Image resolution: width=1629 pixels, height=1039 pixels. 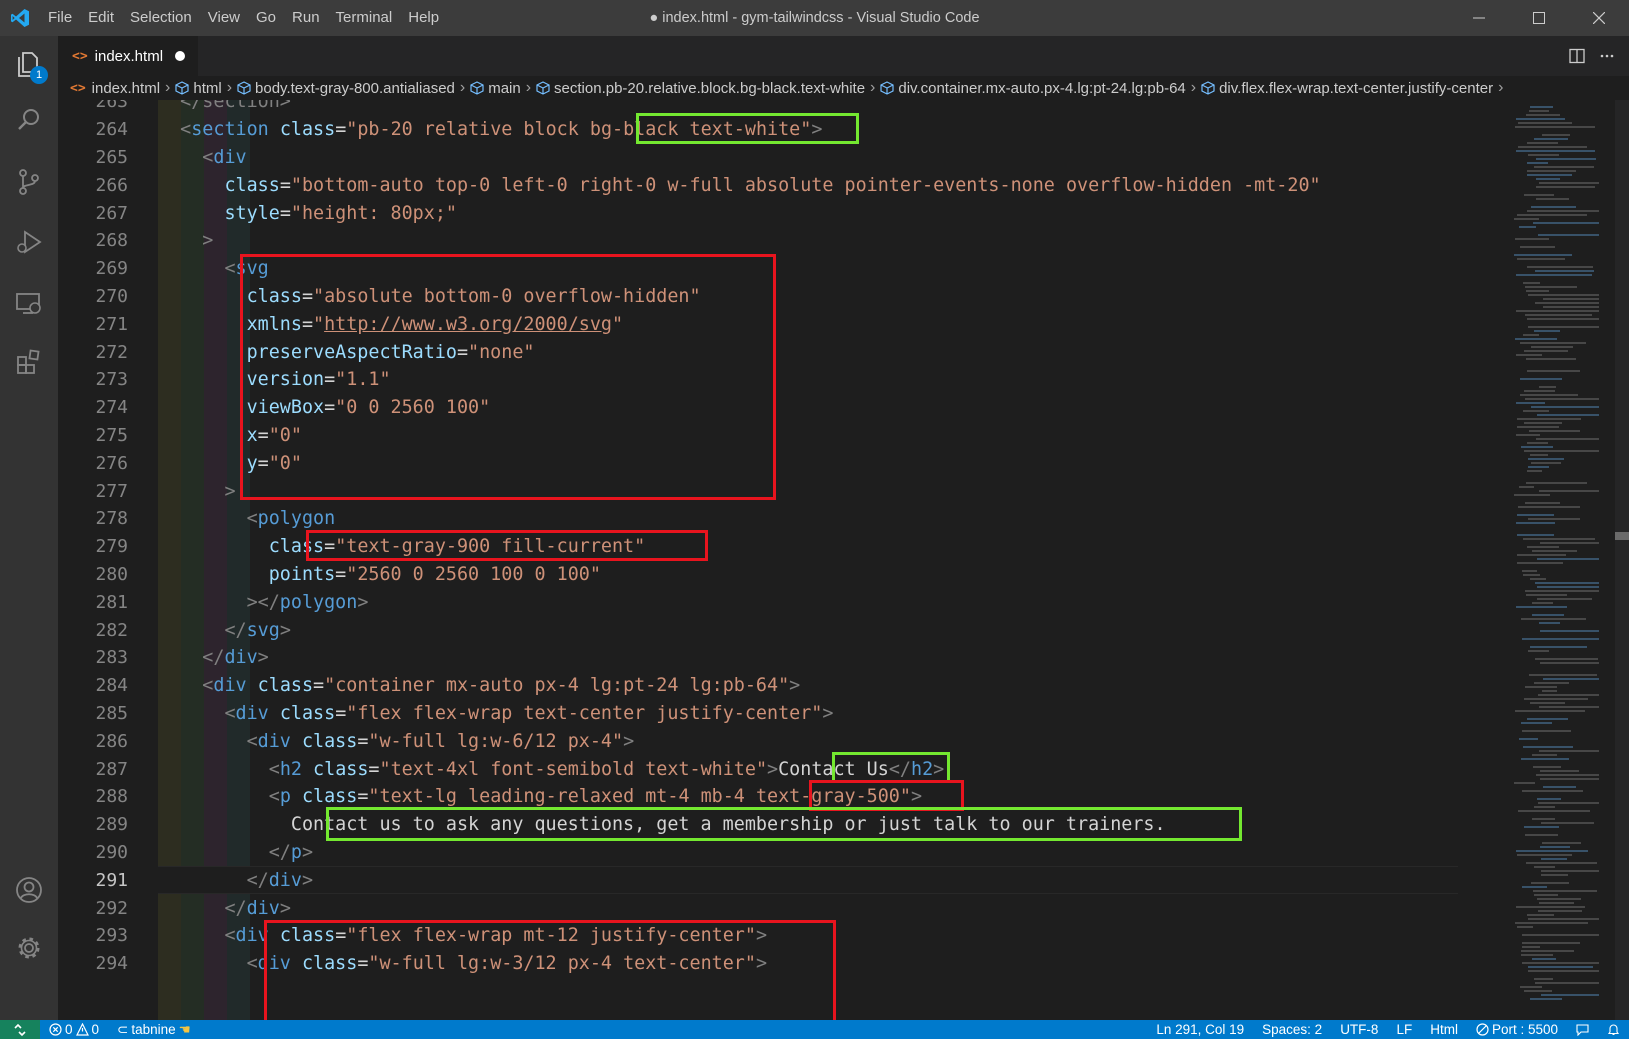 I want to click on remote-indicator-button, so click(x=20, y=1029).